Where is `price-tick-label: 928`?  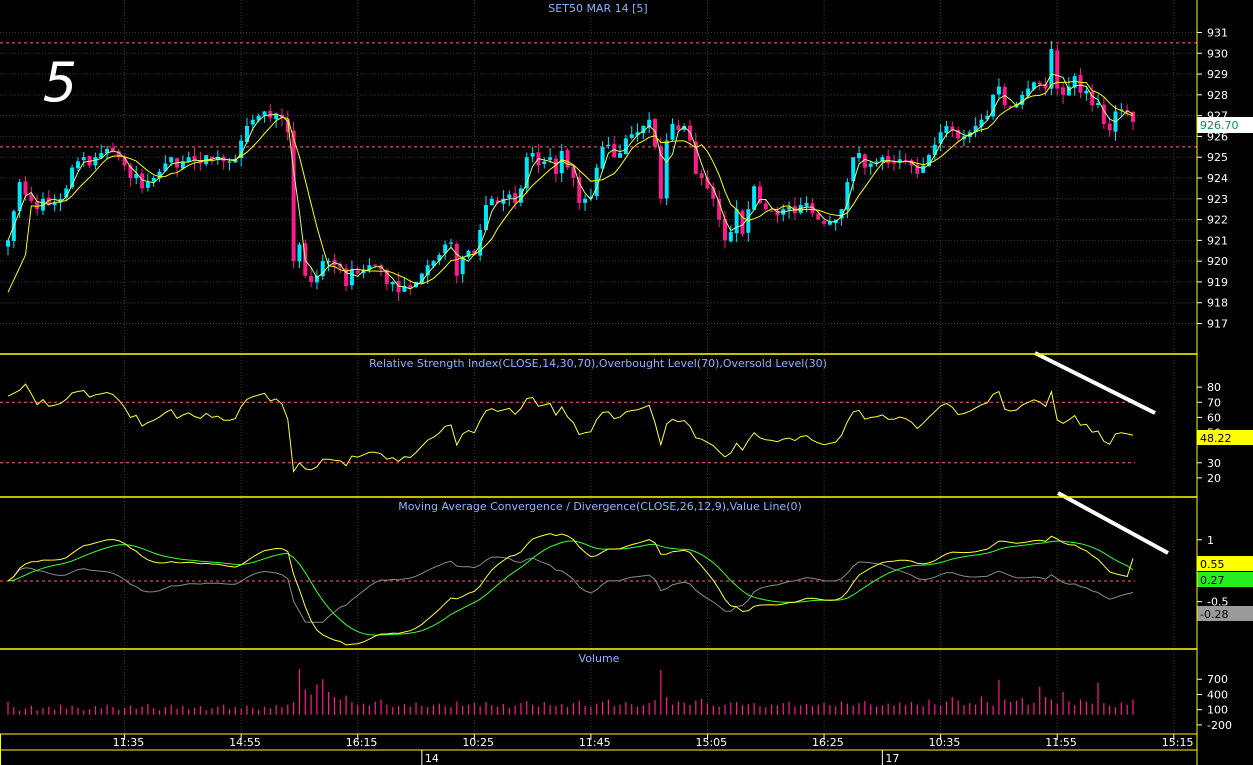 price-tick-label: 928 is located at coordinates (1217, 95).